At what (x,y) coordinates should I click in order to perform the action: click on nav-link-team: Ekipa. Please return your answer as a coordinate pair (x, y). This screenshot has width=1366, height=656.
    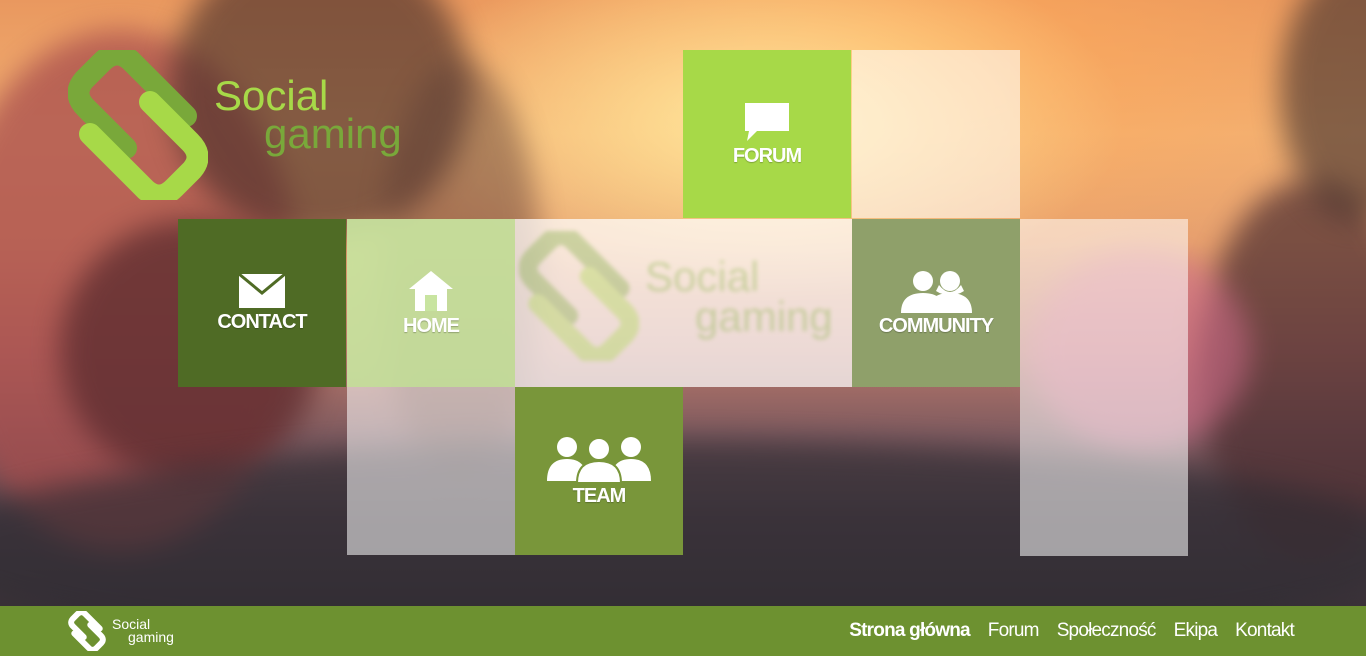
    Looking at the image, I should click on (1196, 631).